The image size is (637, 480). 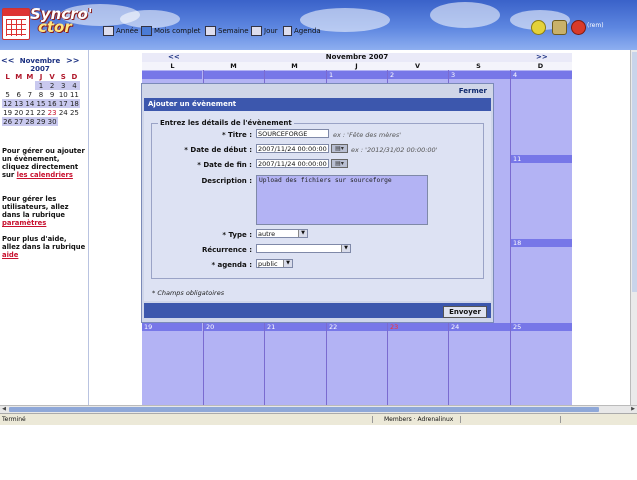 I want to click on recurrence-label: Récurrence :, so click(x=226, y=250).